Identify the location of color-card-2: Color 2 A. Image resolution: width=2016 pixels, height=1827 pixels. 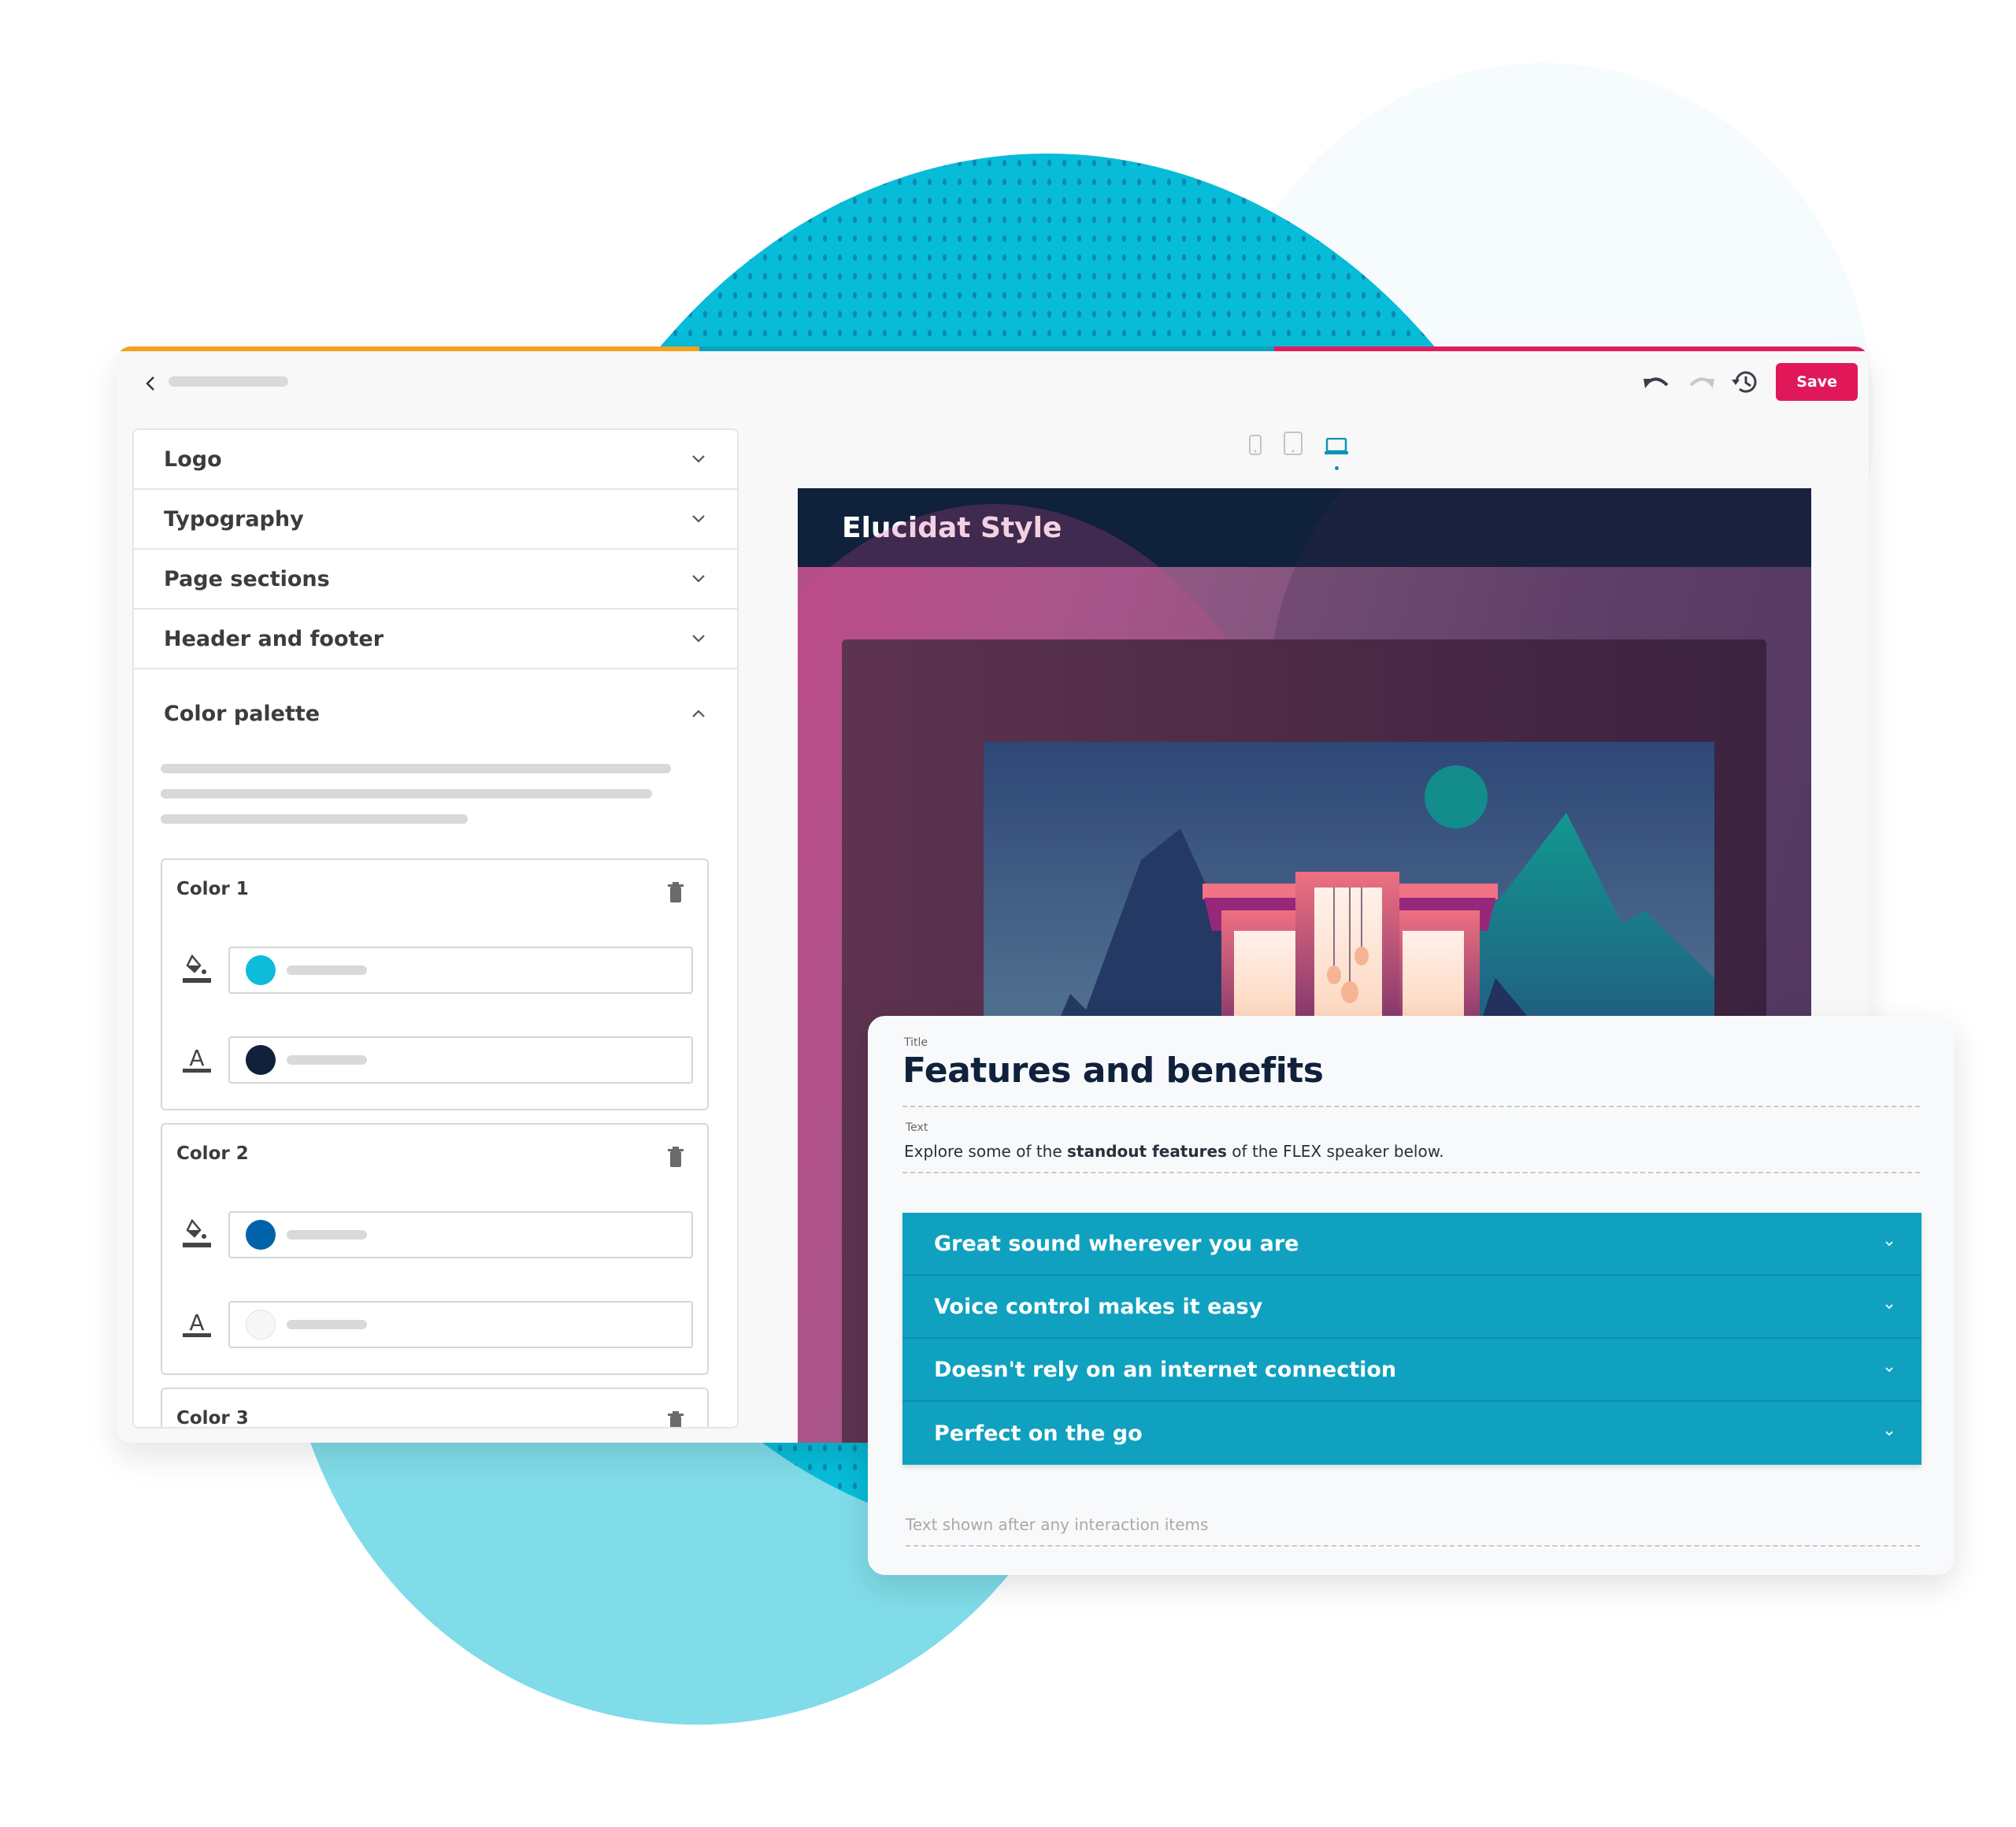
(435, 1249).